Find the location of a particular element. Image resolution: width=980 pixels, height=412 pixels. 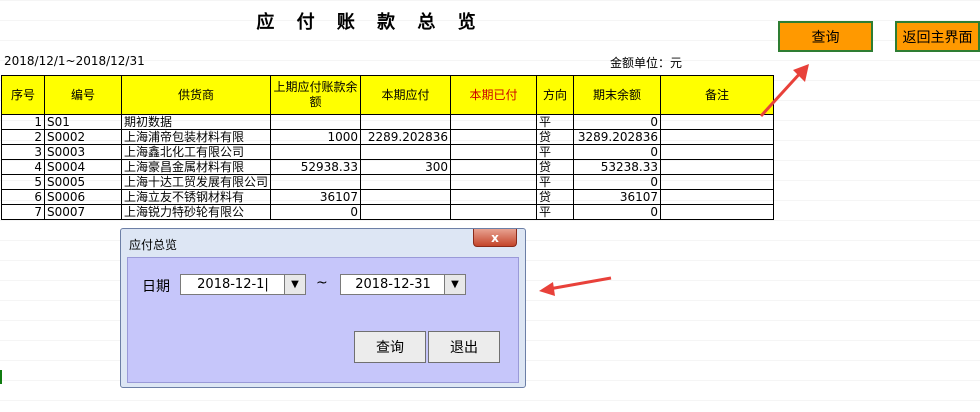

table-row: 4 S0004 上海豪昌金属材料有限 52938.33 300 贷 53238.33 is located at coordinates (388, 167).